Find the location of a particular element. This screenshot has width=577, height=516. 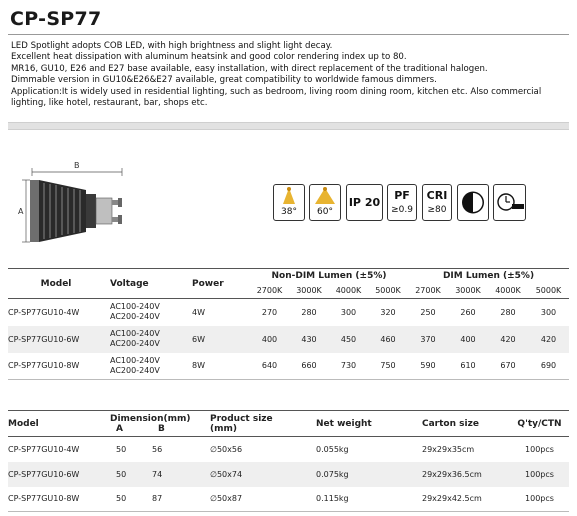

cct-header: 4000K is located at coordinates (348, 291).